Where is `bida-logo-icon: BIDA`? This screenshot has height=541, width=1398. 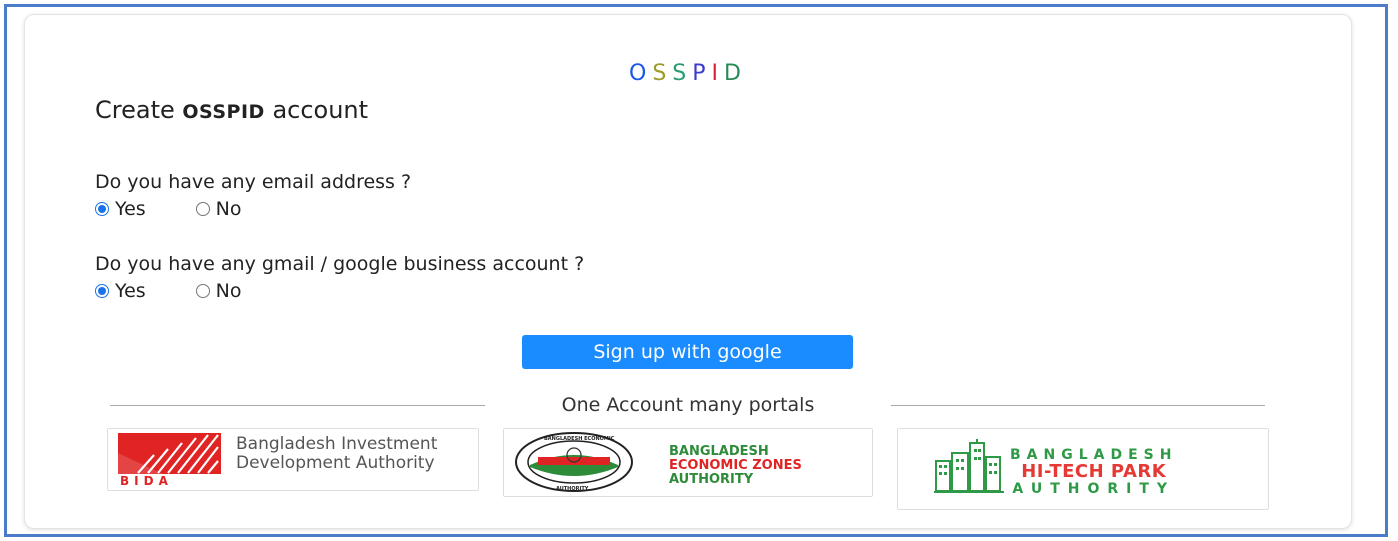
bida-logo-icon: BIDA is located at coordinates (169, 459).